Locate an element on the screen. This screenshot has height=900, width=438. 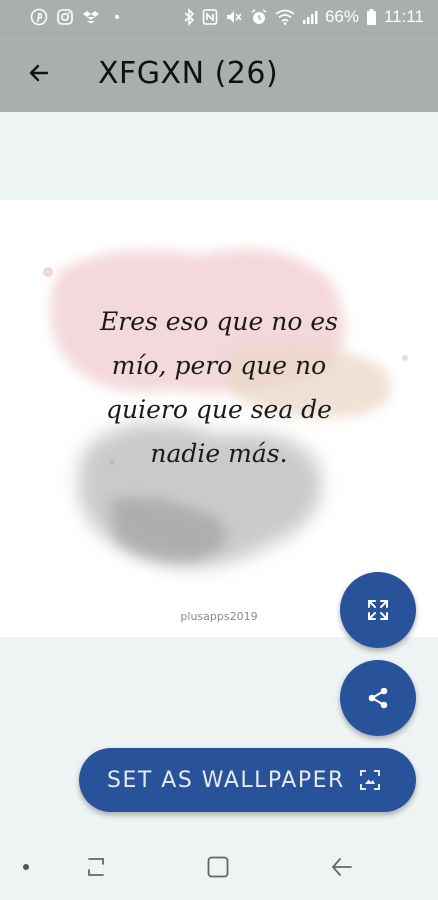
dropbox-icon is located at coordinates (91, 17).